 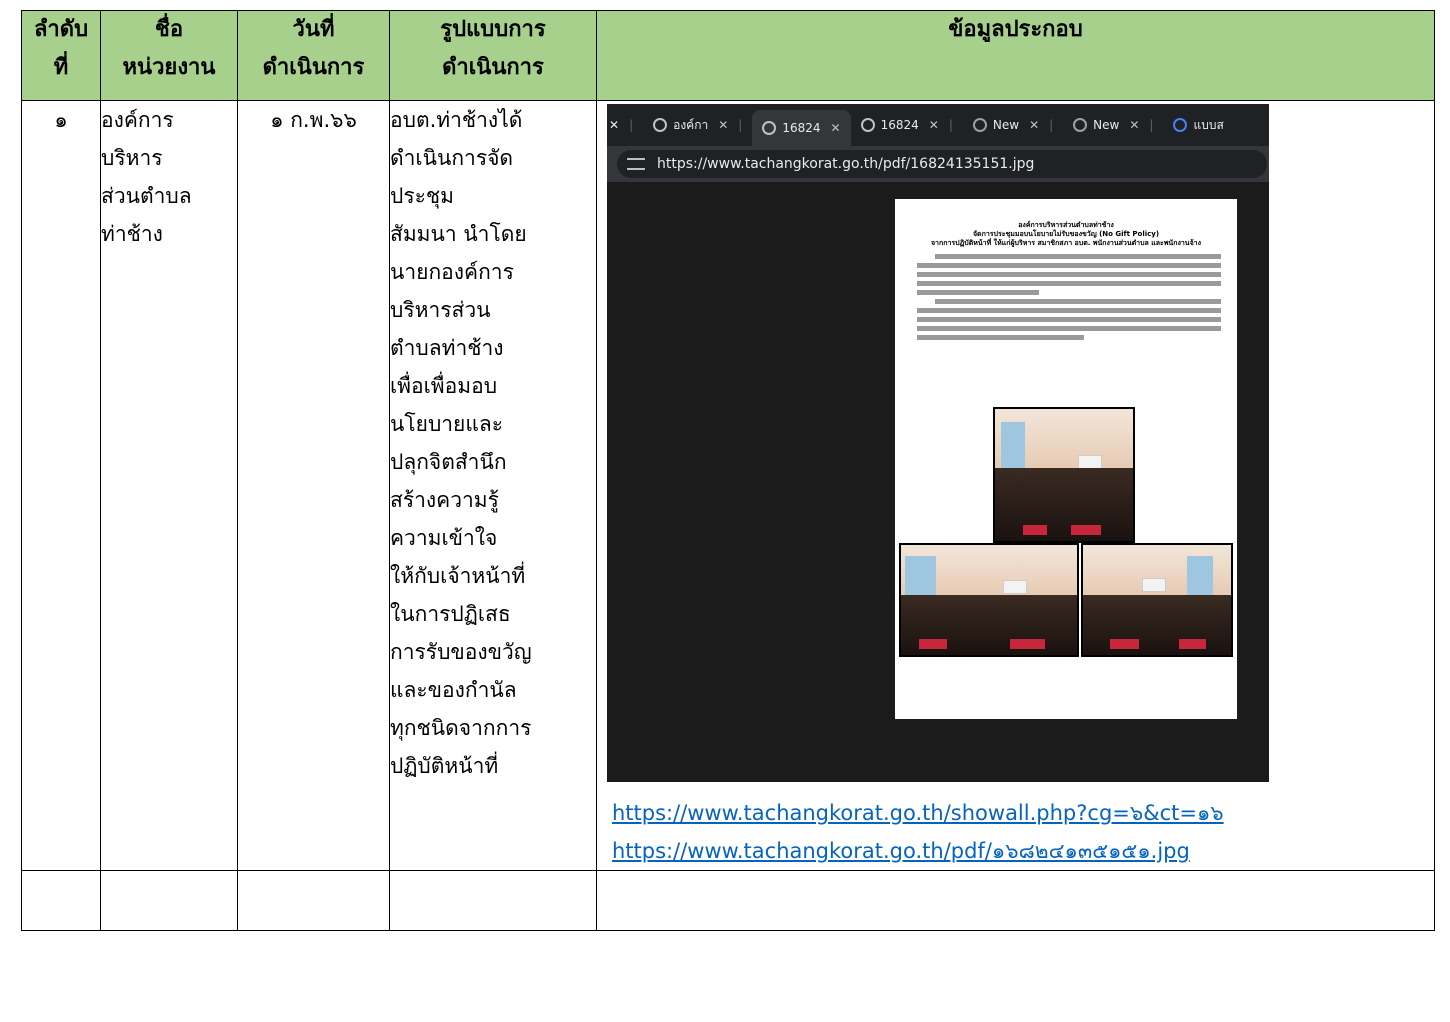 What do you see at coordinates (636, 164) in the screenshot?
I see `site-settings-icon` at bounding box center [636, 164].